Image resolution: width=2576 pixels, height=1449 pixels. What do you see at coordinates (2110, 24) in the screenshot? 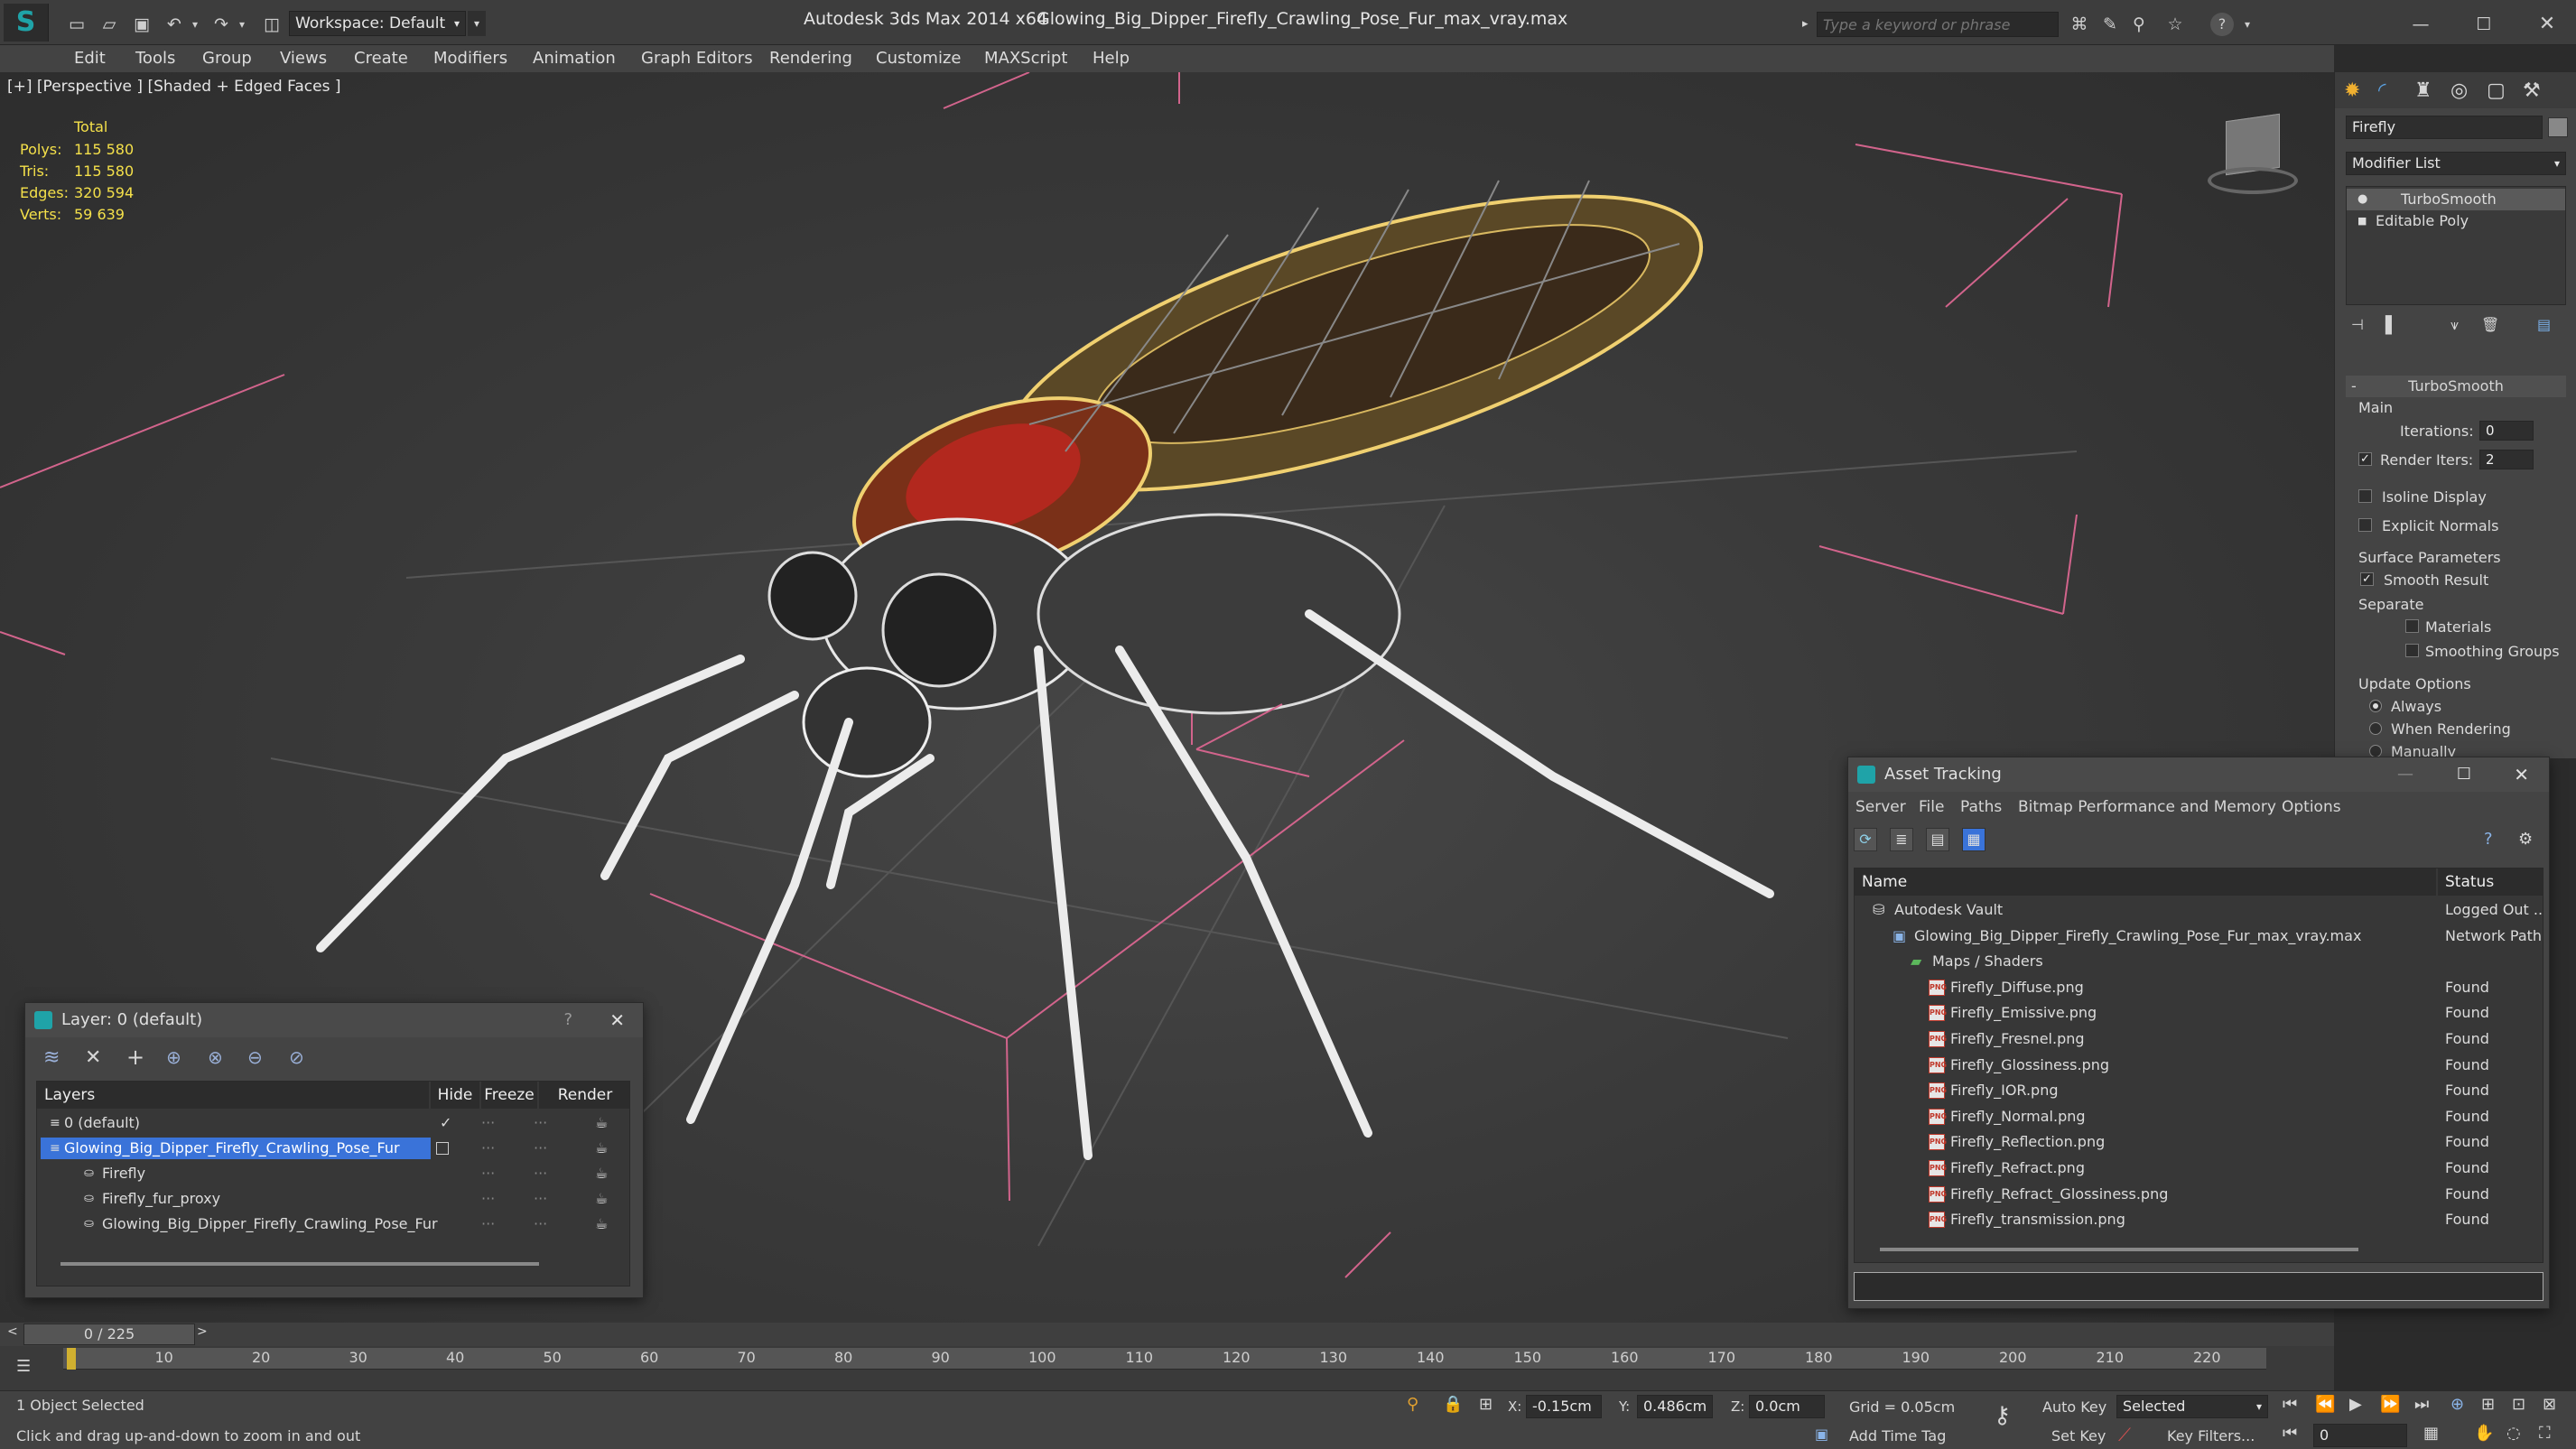
I see `communication-icon: ✎` at bounding box center [2110, 24].